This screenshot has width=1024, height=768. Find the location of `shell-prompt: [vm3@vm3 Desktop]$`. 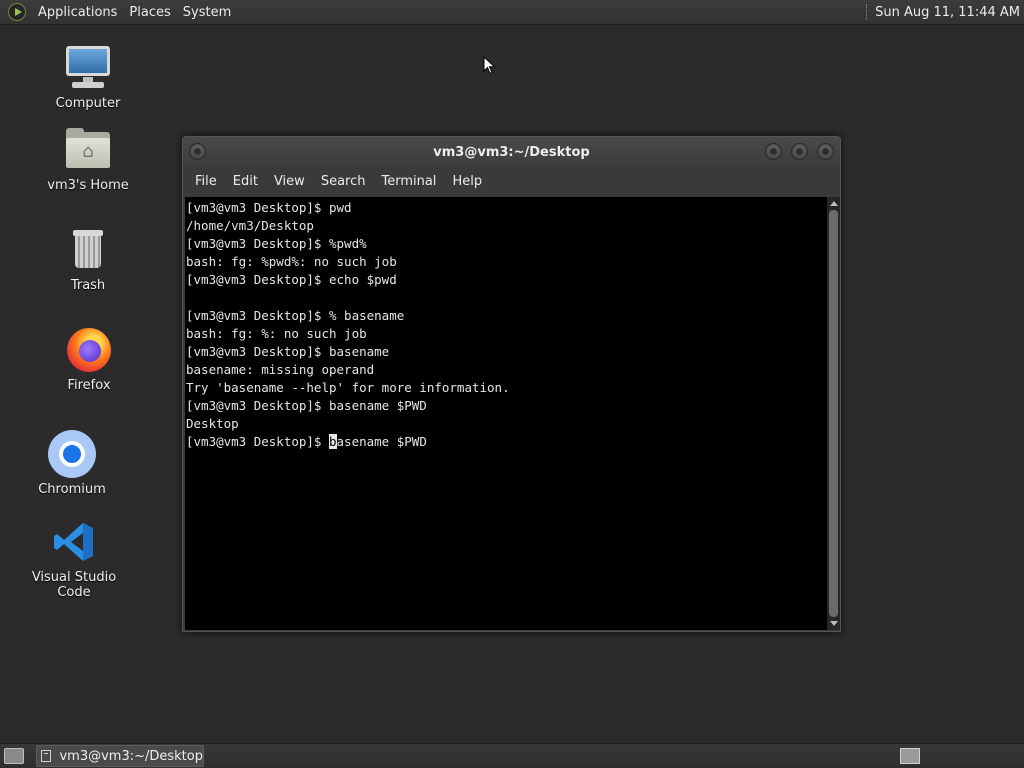

shell-prompt: [vm3@vm3 Desktop]$ is located at coordinates (257, 441).